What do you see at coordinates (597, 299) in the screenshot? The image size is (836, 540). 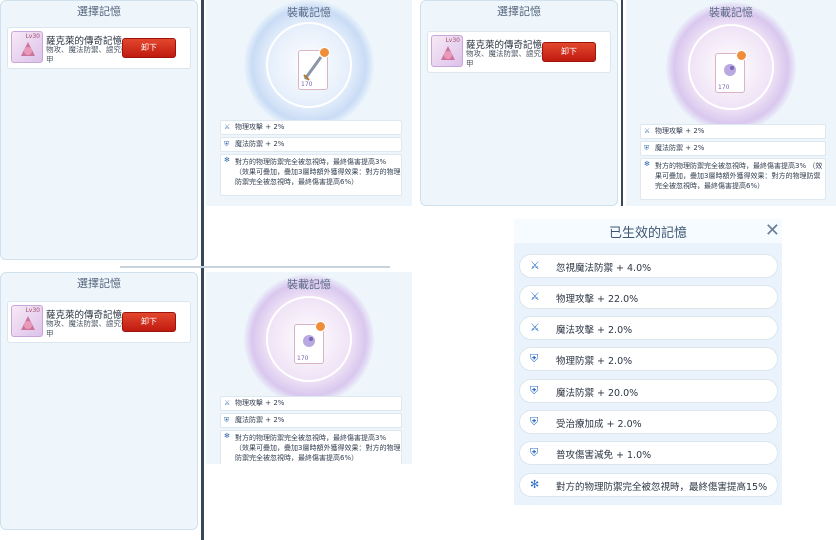 I see `stat-text: 物理攻擊 + 22.0%` at bounding box center [597, 299].